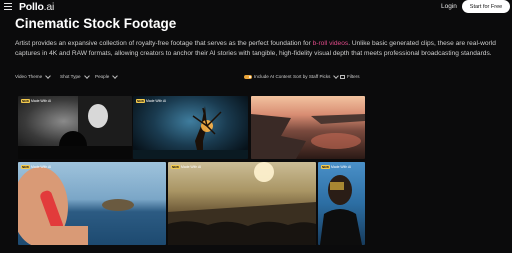 This screenshot has height=253, width=512. I want to click on logo: Pollo.ai, so click(36, 7).